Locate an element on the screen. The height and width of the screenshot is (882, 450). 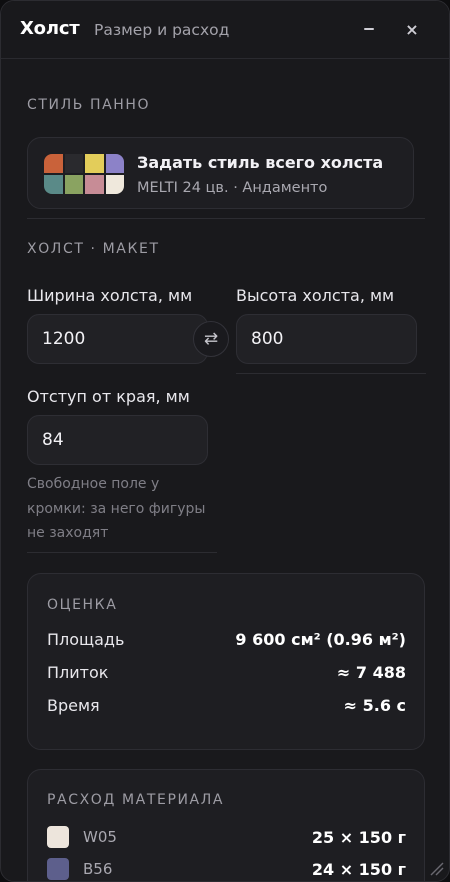
area-value: 9 600 см² (0.96 м²) is located at coordinates (320, 639).